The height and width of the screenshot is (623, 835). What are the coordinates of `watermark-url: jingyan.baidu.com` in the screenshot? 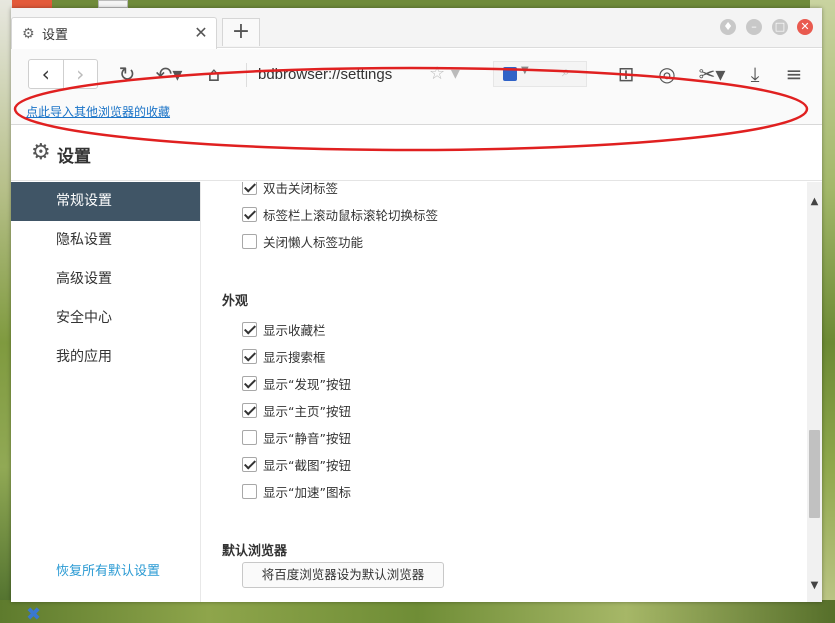 It's located at (706, 577).